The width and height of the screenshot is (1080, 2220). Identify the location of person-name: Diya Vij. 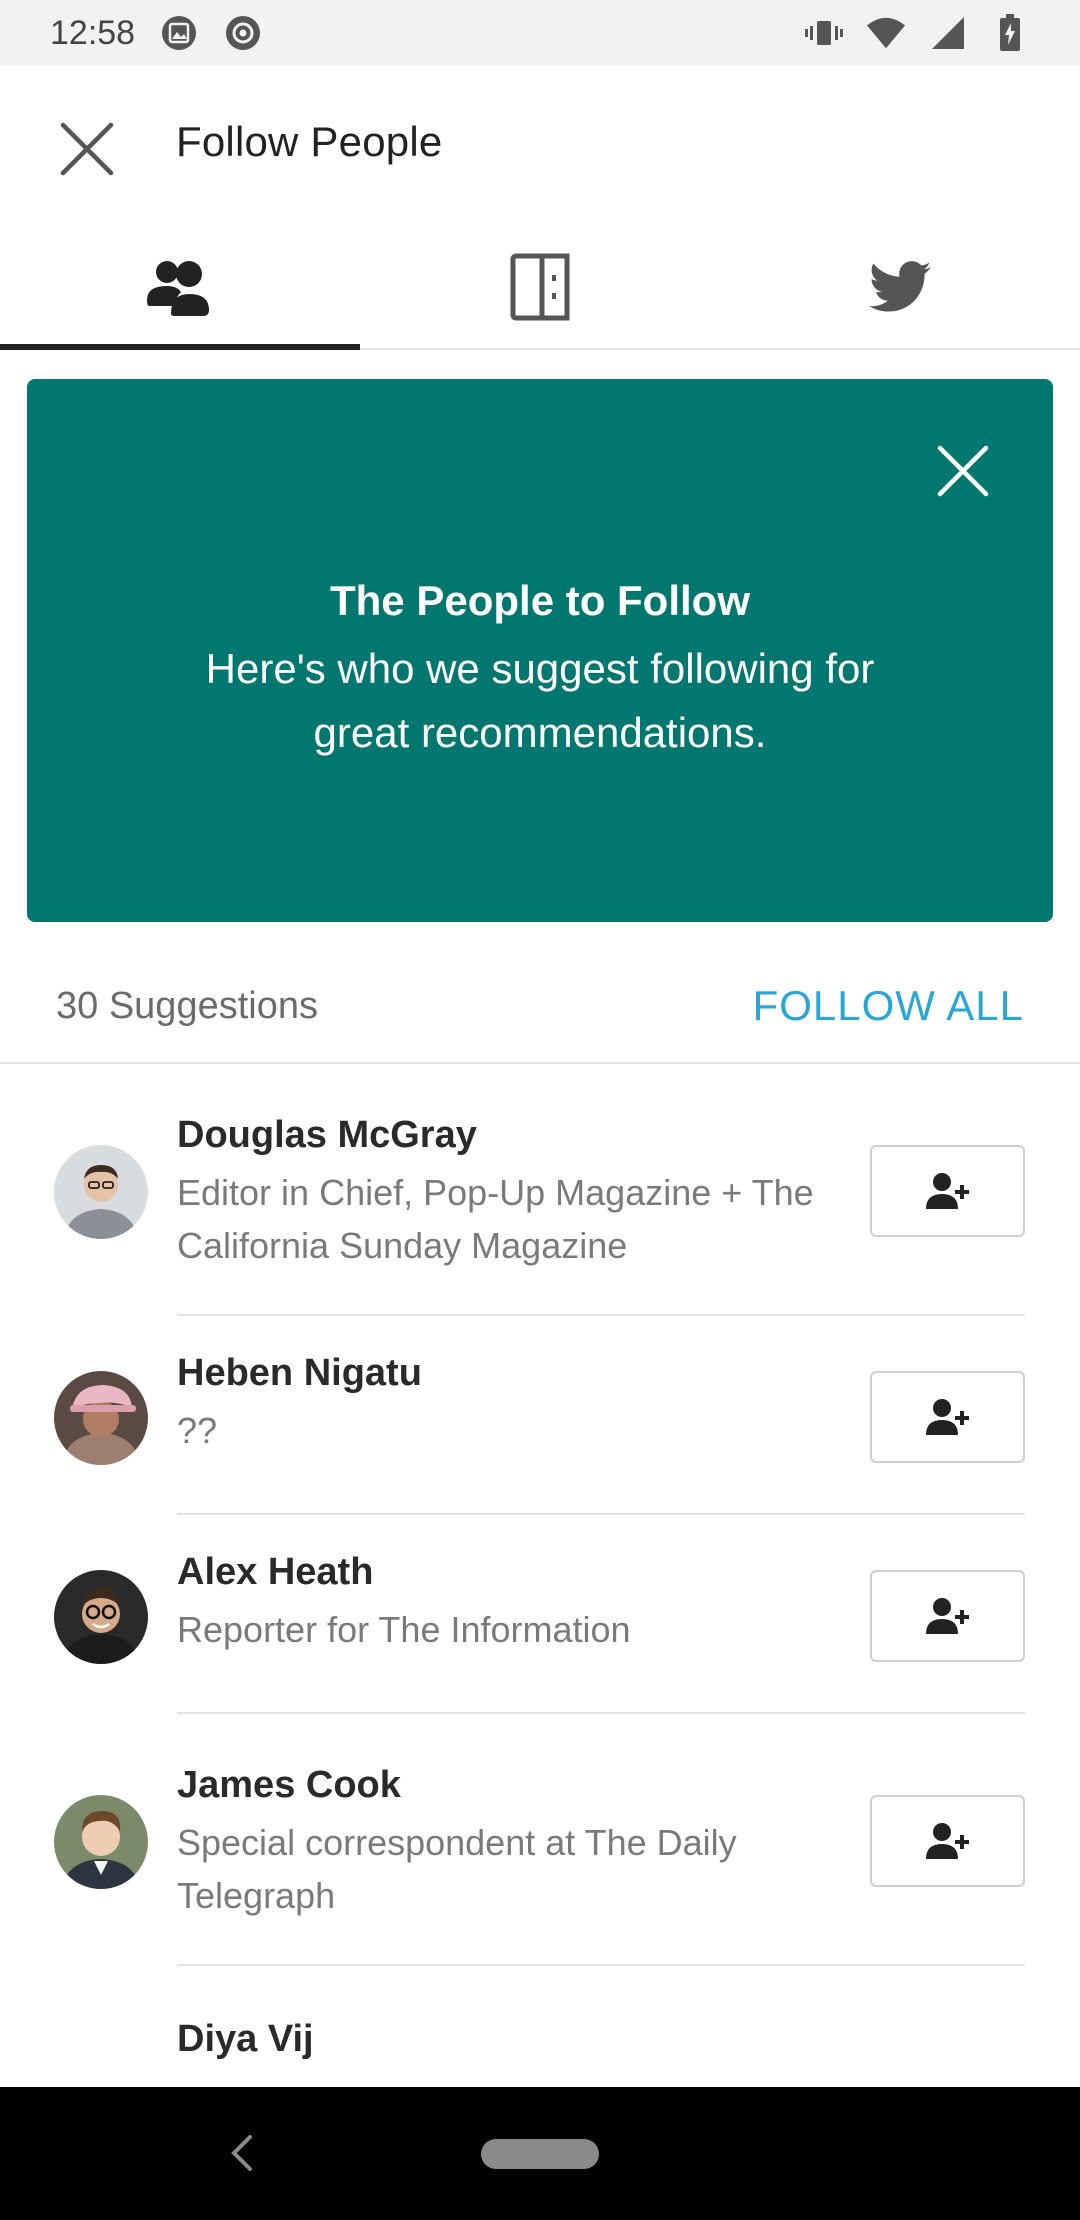
(245, 2039).